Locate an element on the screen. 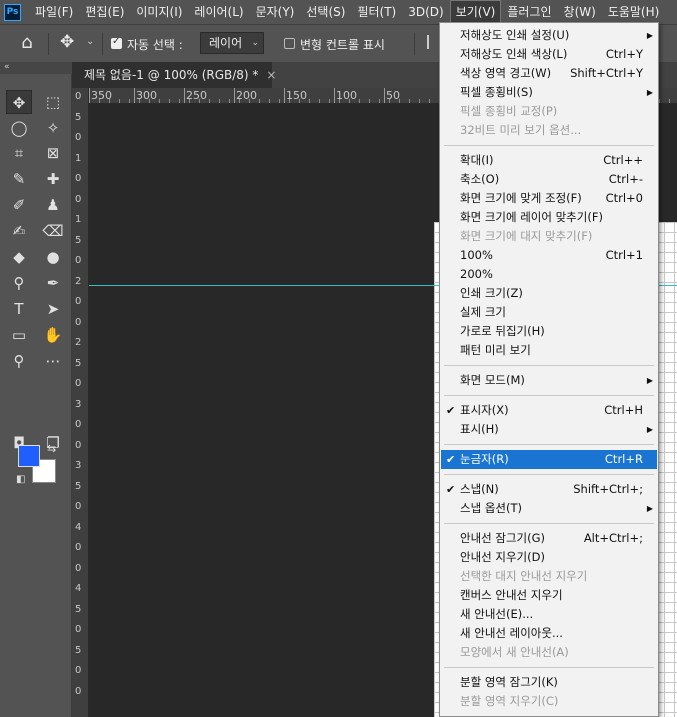  menu-item-label: 표시(H) is located at coordinates (479, 429).